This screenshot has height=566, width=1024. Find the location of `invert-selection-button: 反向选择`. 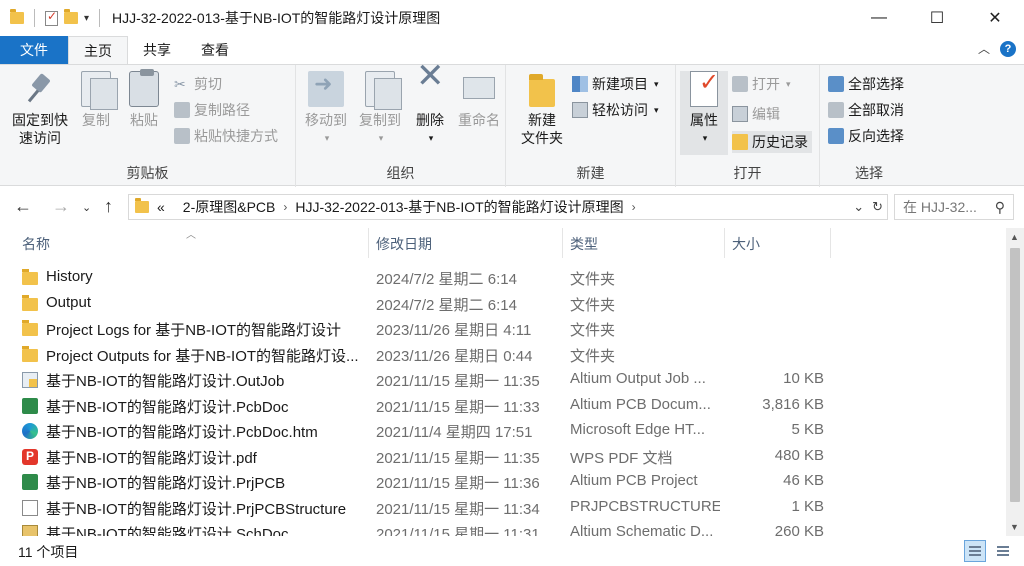

invert-selection-button: 反向选择 is located at coordinates (866, 136).